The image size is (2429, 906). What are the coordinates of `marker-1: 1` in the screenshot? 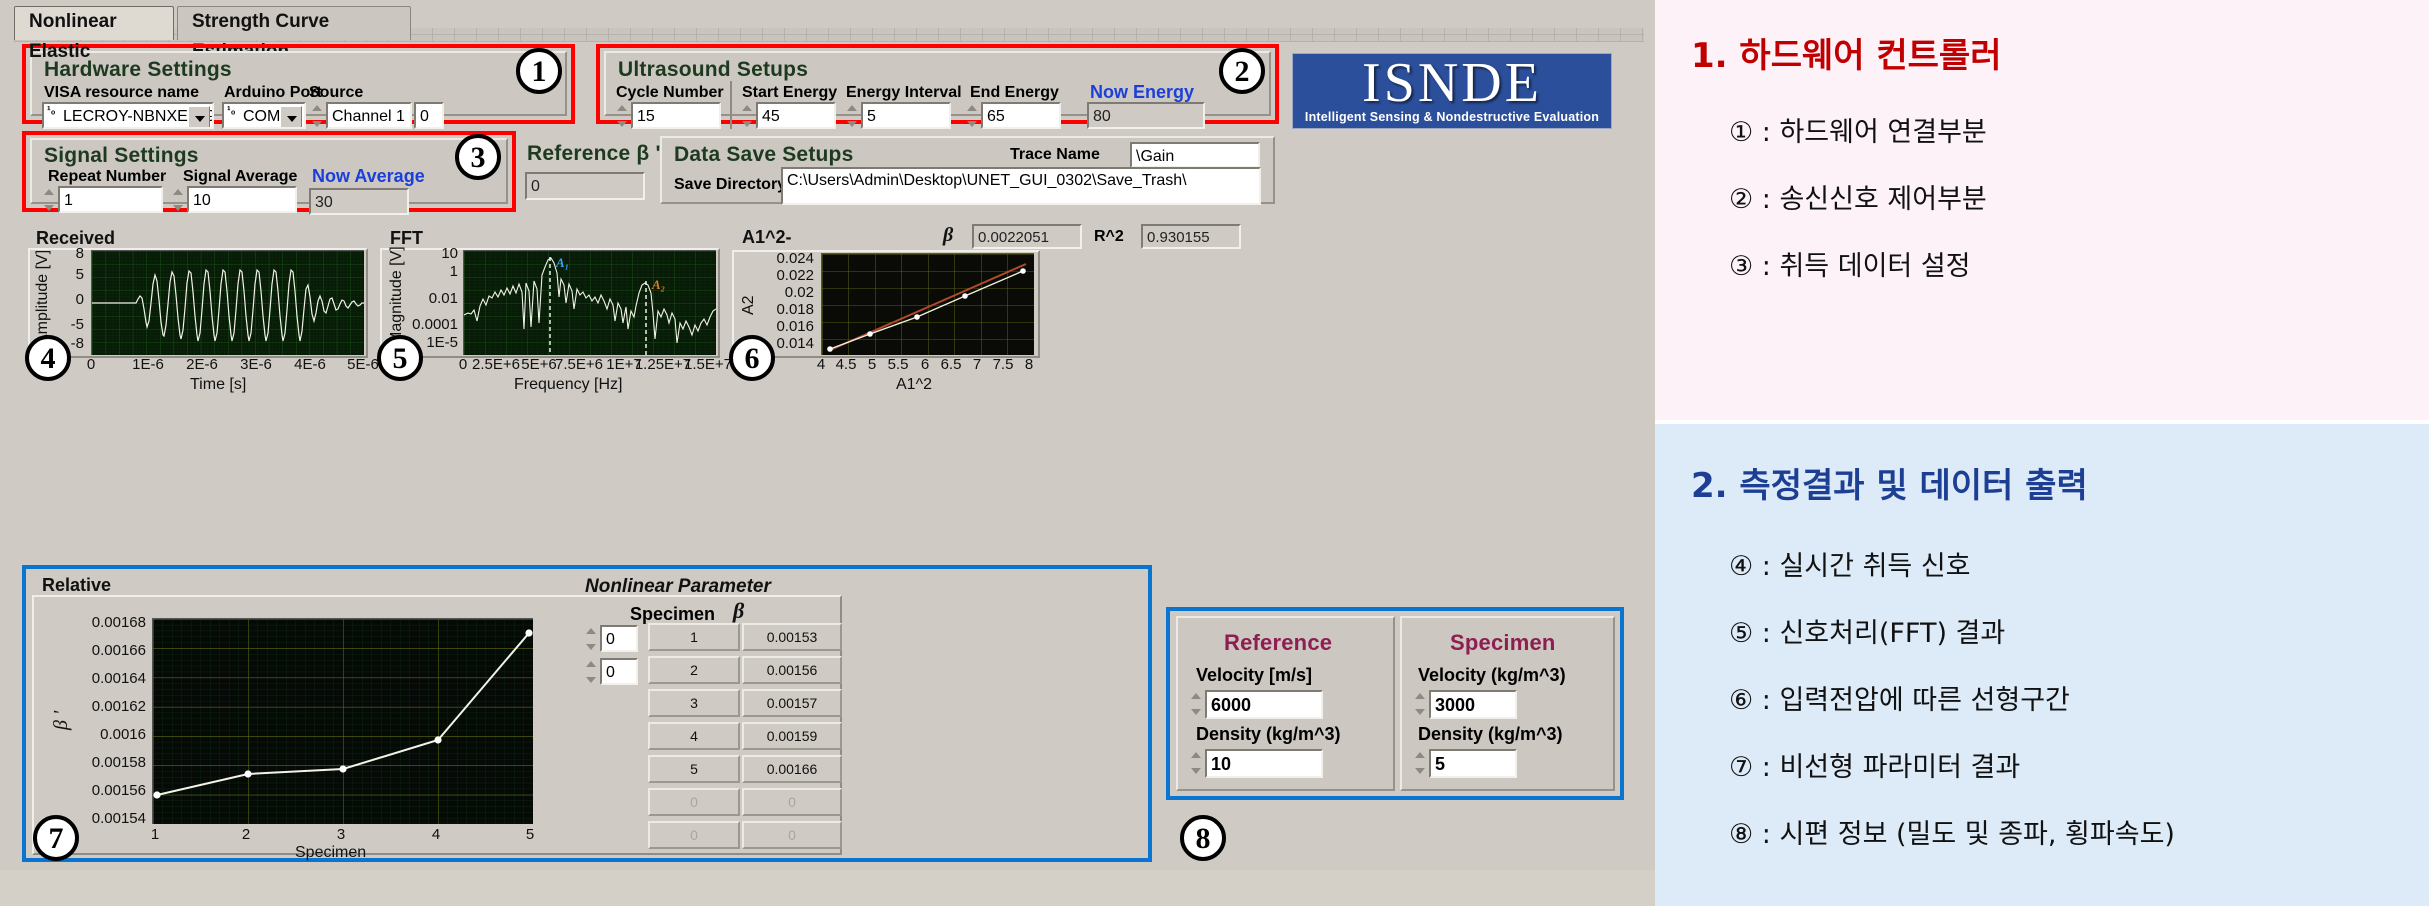 It's located at (539, 71).